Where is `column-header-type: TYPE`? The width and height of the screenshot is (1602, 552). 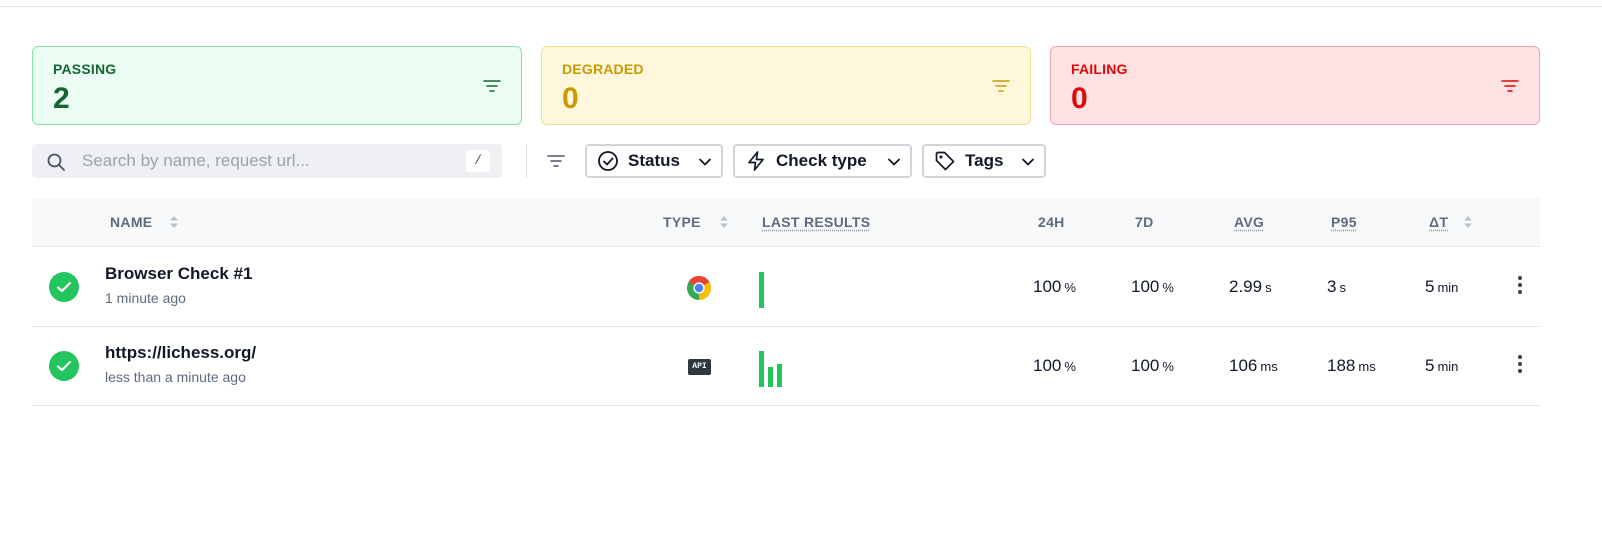 column-header-type: TYPE is located at coordinates (682, 222).